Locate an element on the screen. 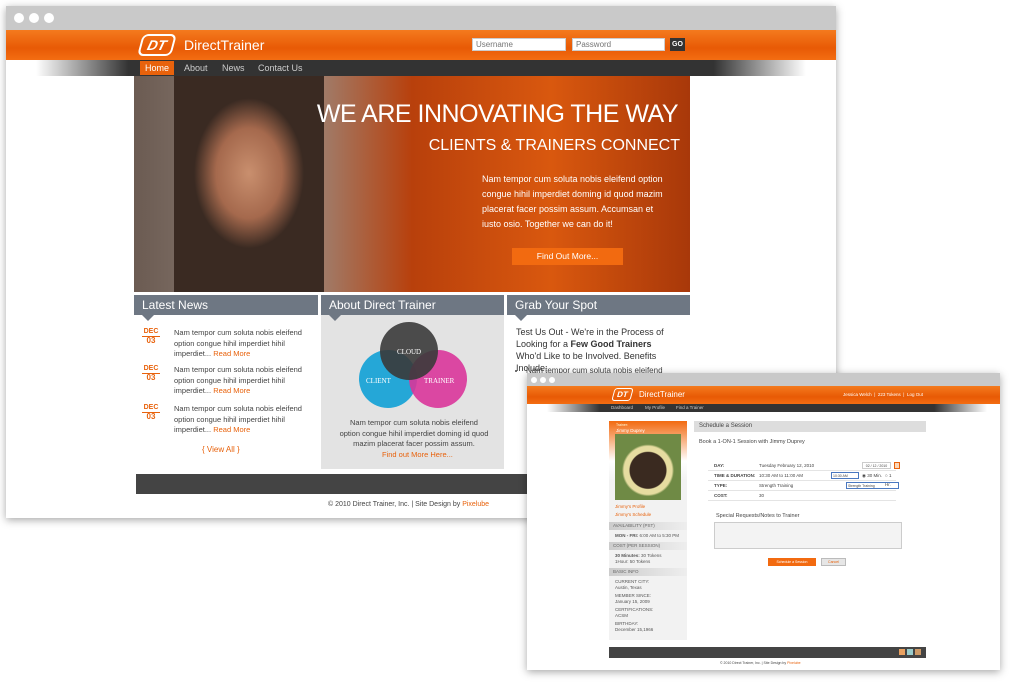  nav-about: About is located at coordinates (196, 68).